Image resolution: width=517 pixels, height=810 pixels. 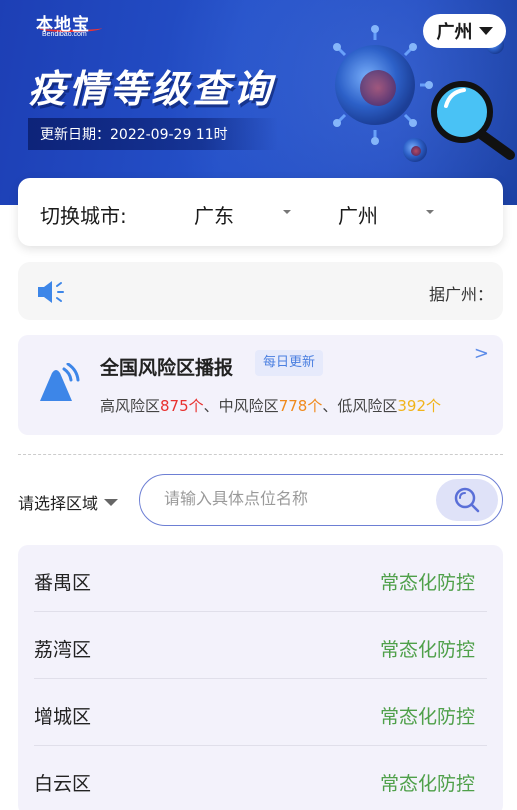 What do you see at coordinates (167, 368) in the screenshot?
I see `risk-summary-title: 全国风险区播报` at bounding box center [167, 368].